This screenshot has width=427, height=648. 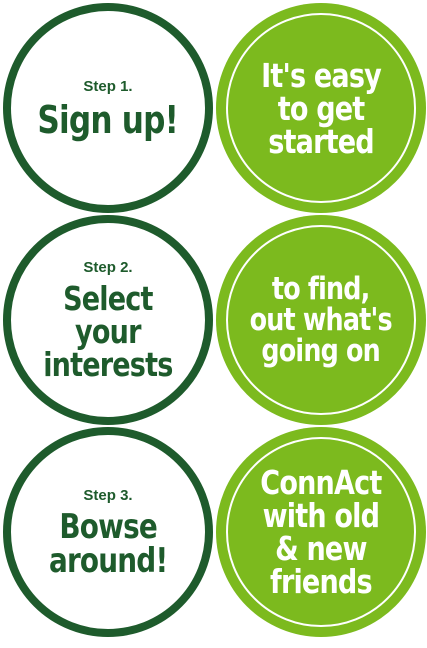 I want to click on connect-line-3: & new, so click(x=321, y=548).